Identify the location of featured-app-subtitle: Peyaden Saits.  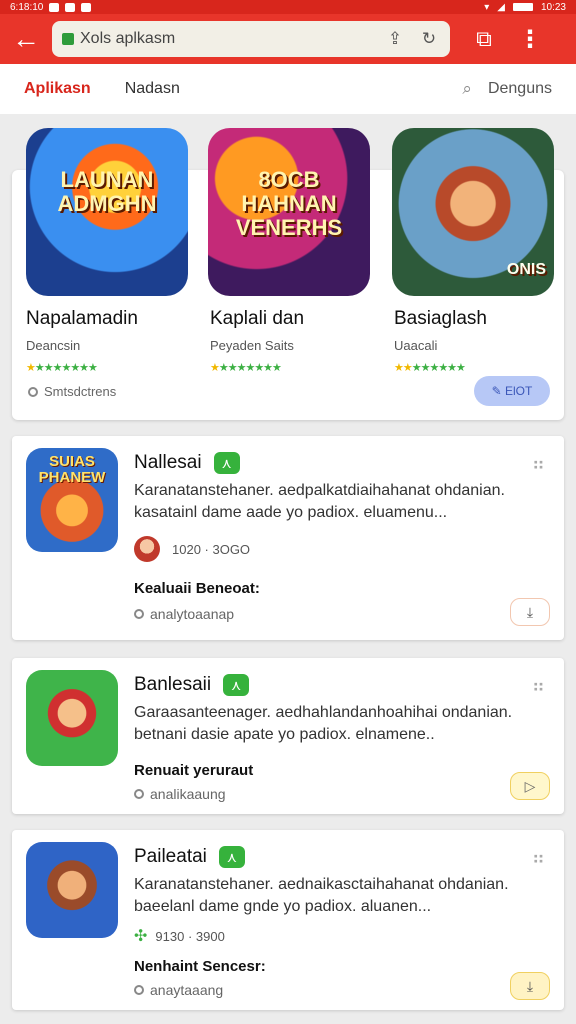
(252, 345).